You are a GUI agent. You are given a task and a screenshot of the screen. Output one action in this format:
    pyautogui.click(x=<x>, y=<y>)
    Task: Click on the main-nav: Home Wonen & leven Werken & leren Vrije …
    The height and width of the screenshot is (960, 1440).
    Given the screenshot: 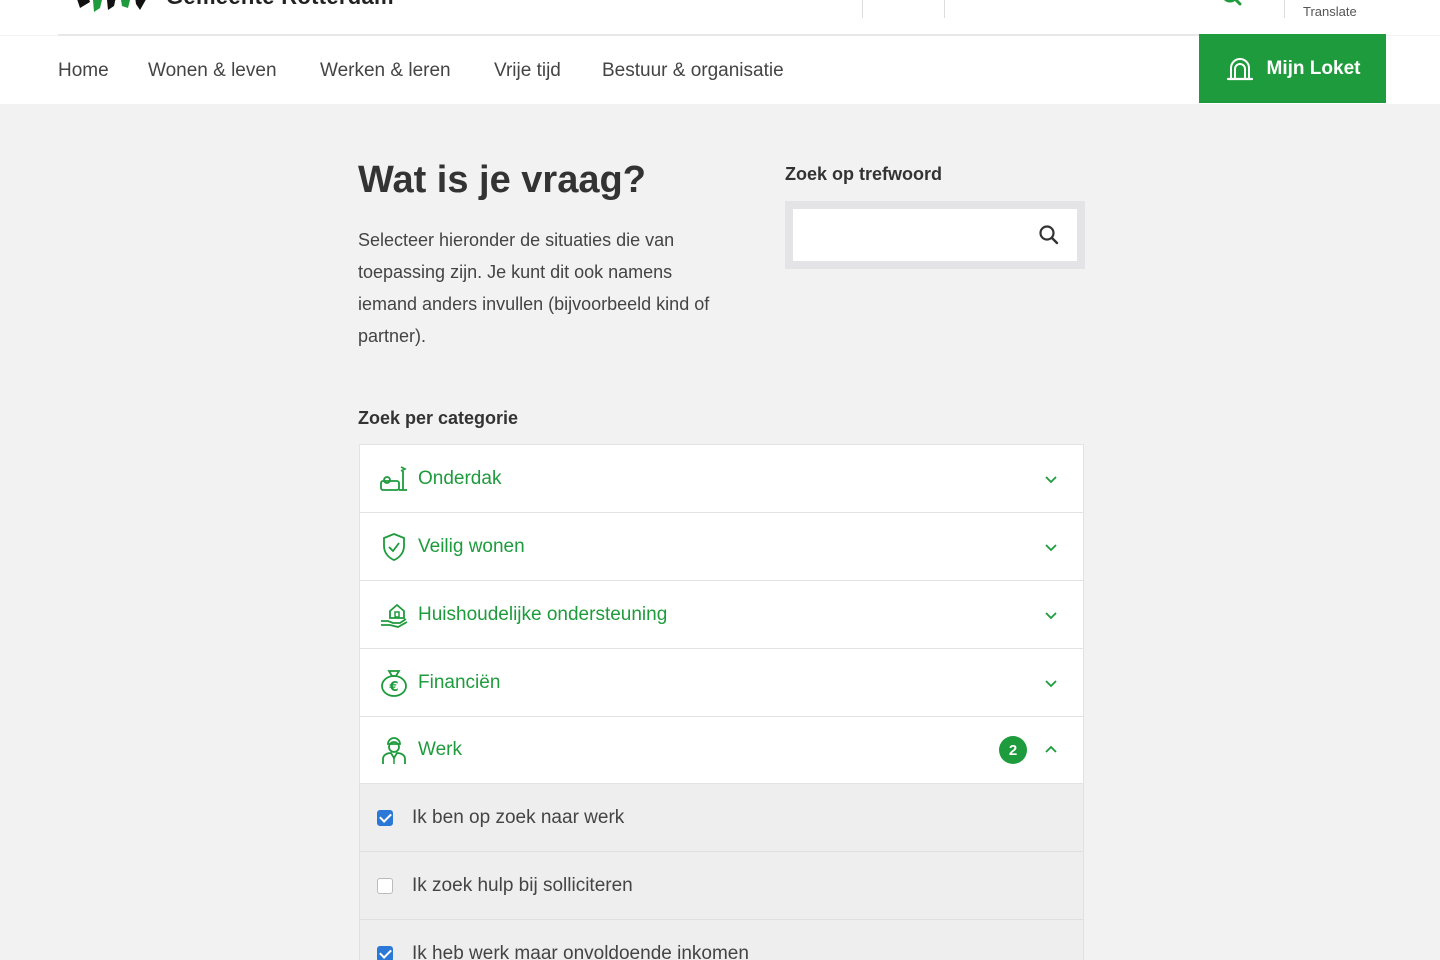 What is the action you would take?
    pyautogui.click(x=720, y=69)
    